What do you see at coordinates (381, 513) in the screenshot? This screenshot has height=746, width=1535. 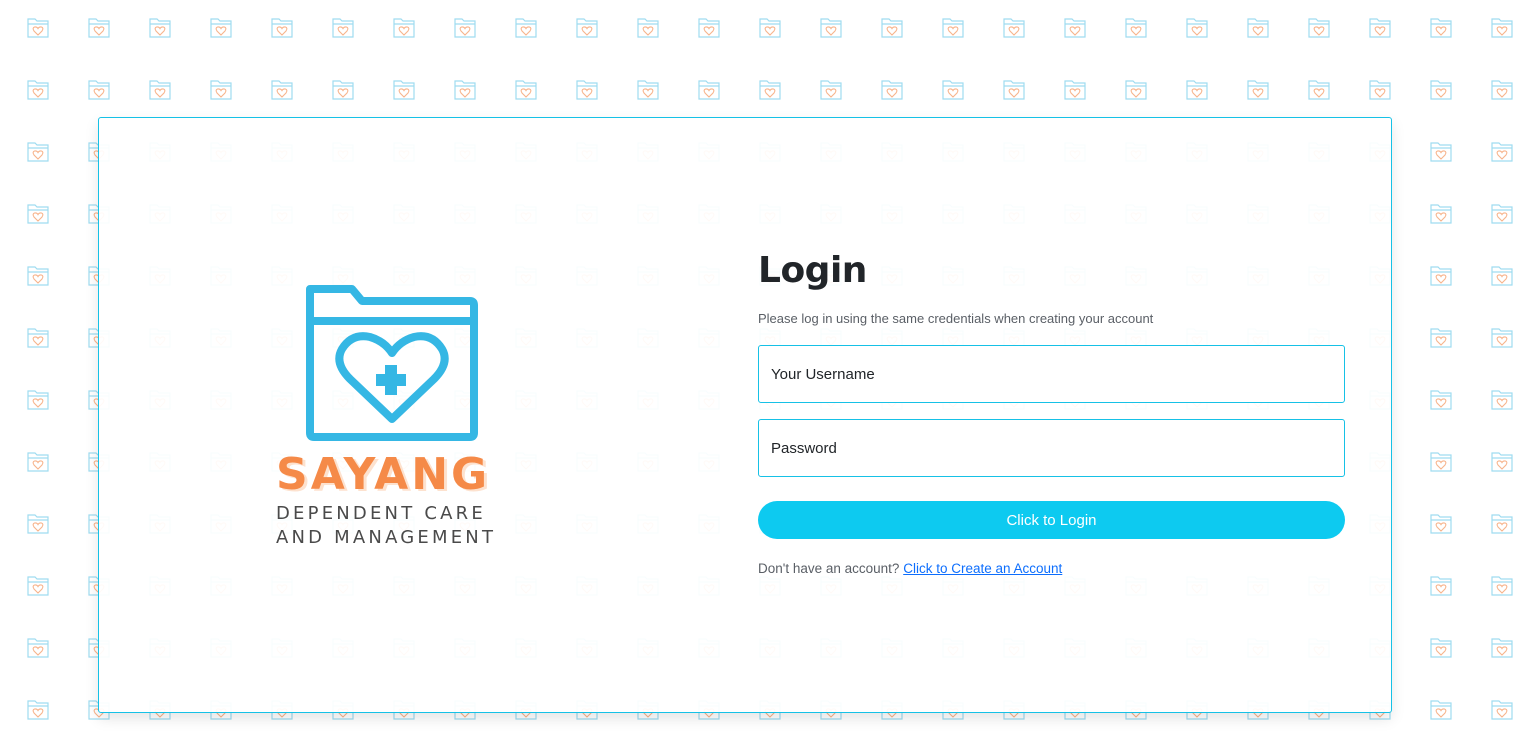 I see `brand-tagline-line1: DEPENDENT CARE` at bounding box center [381, 513].